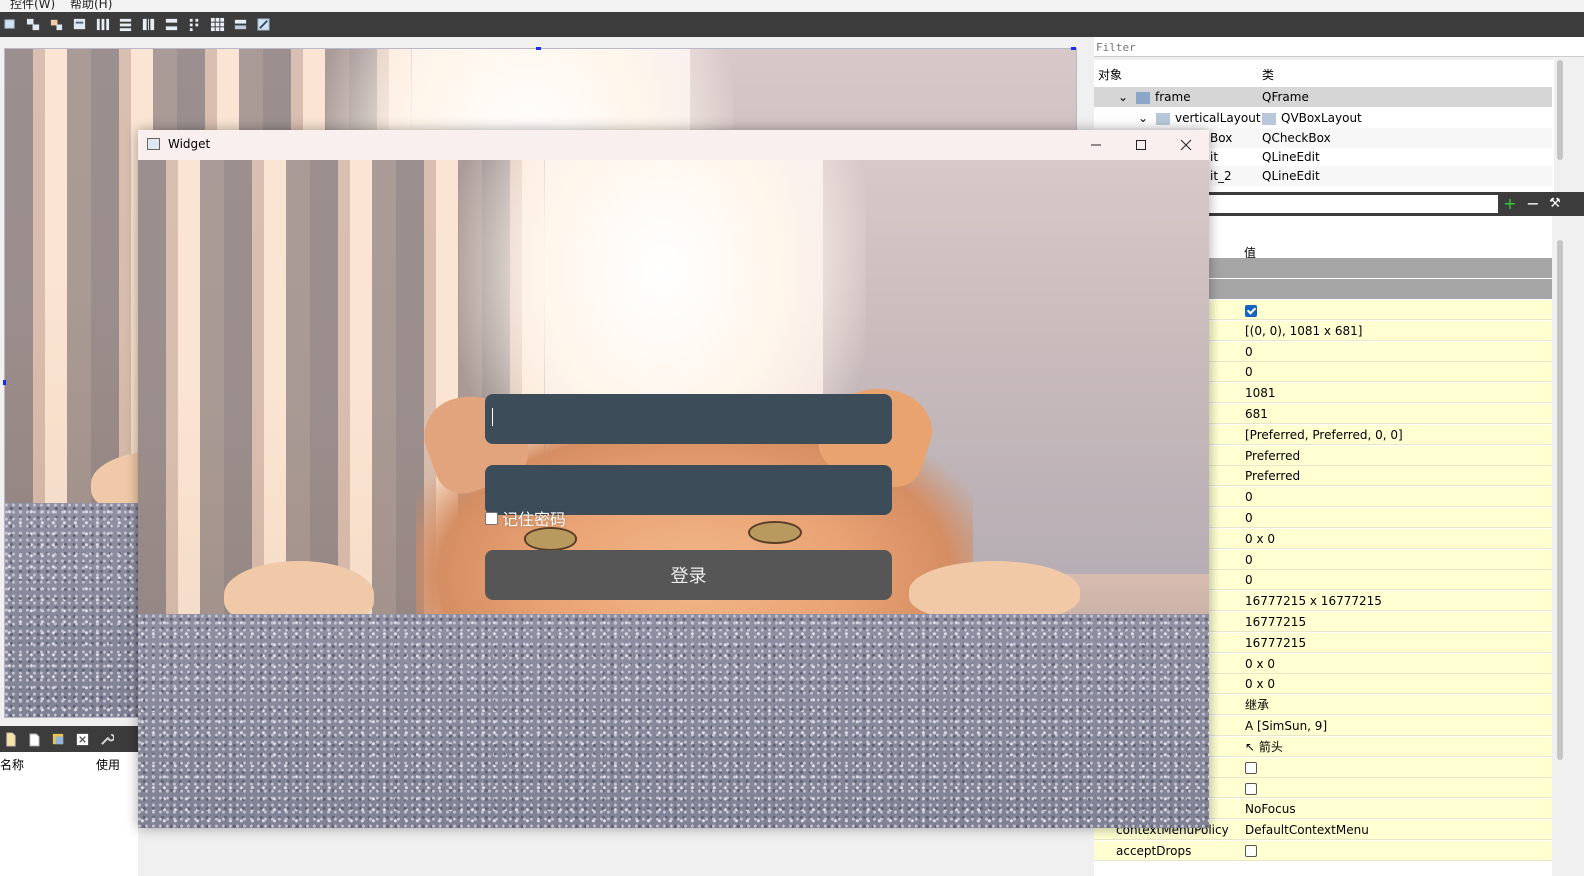 The width and height of the screenshot is (1584, 876). What do you see at coordinates (792, 6) in the screenshot?
I see `menubar: 控件(W) 帮助(H)` at bounding box center [792, 6].